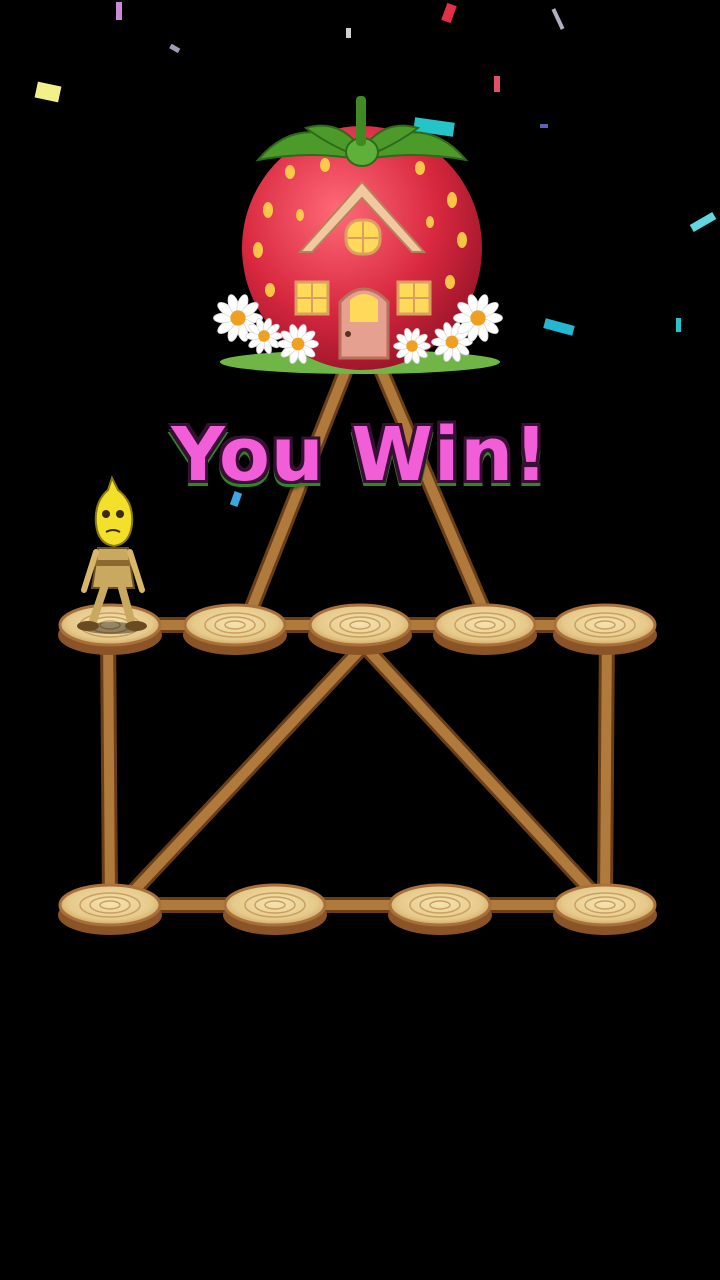 The width and height of the screenshot is (720, 1280). What do you see at coordinates (360, 455) in the screenshot?
I see `win-message: You Win!` at bounding box center [360, 455].